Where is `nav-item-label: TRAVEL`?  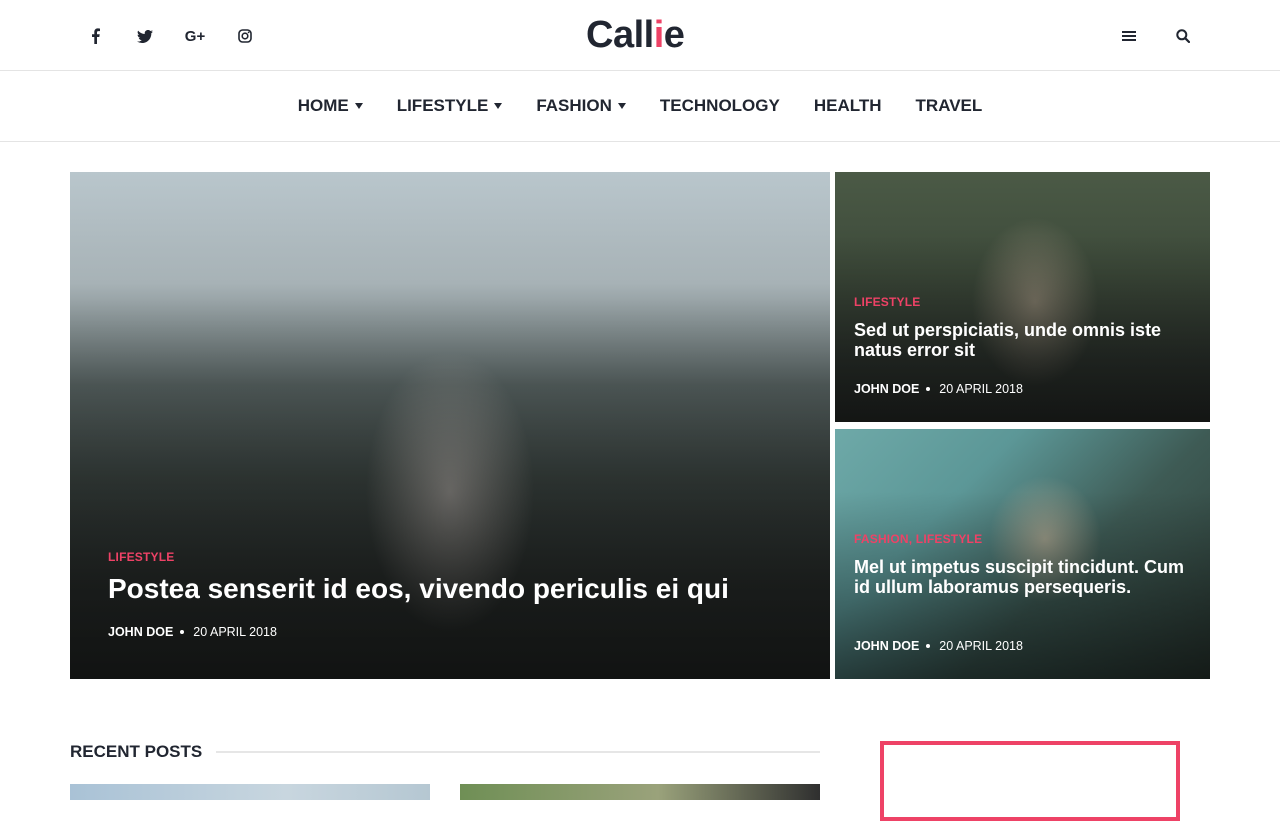 nav-item-label: TRAVEL is located at coordinates (949, 105).